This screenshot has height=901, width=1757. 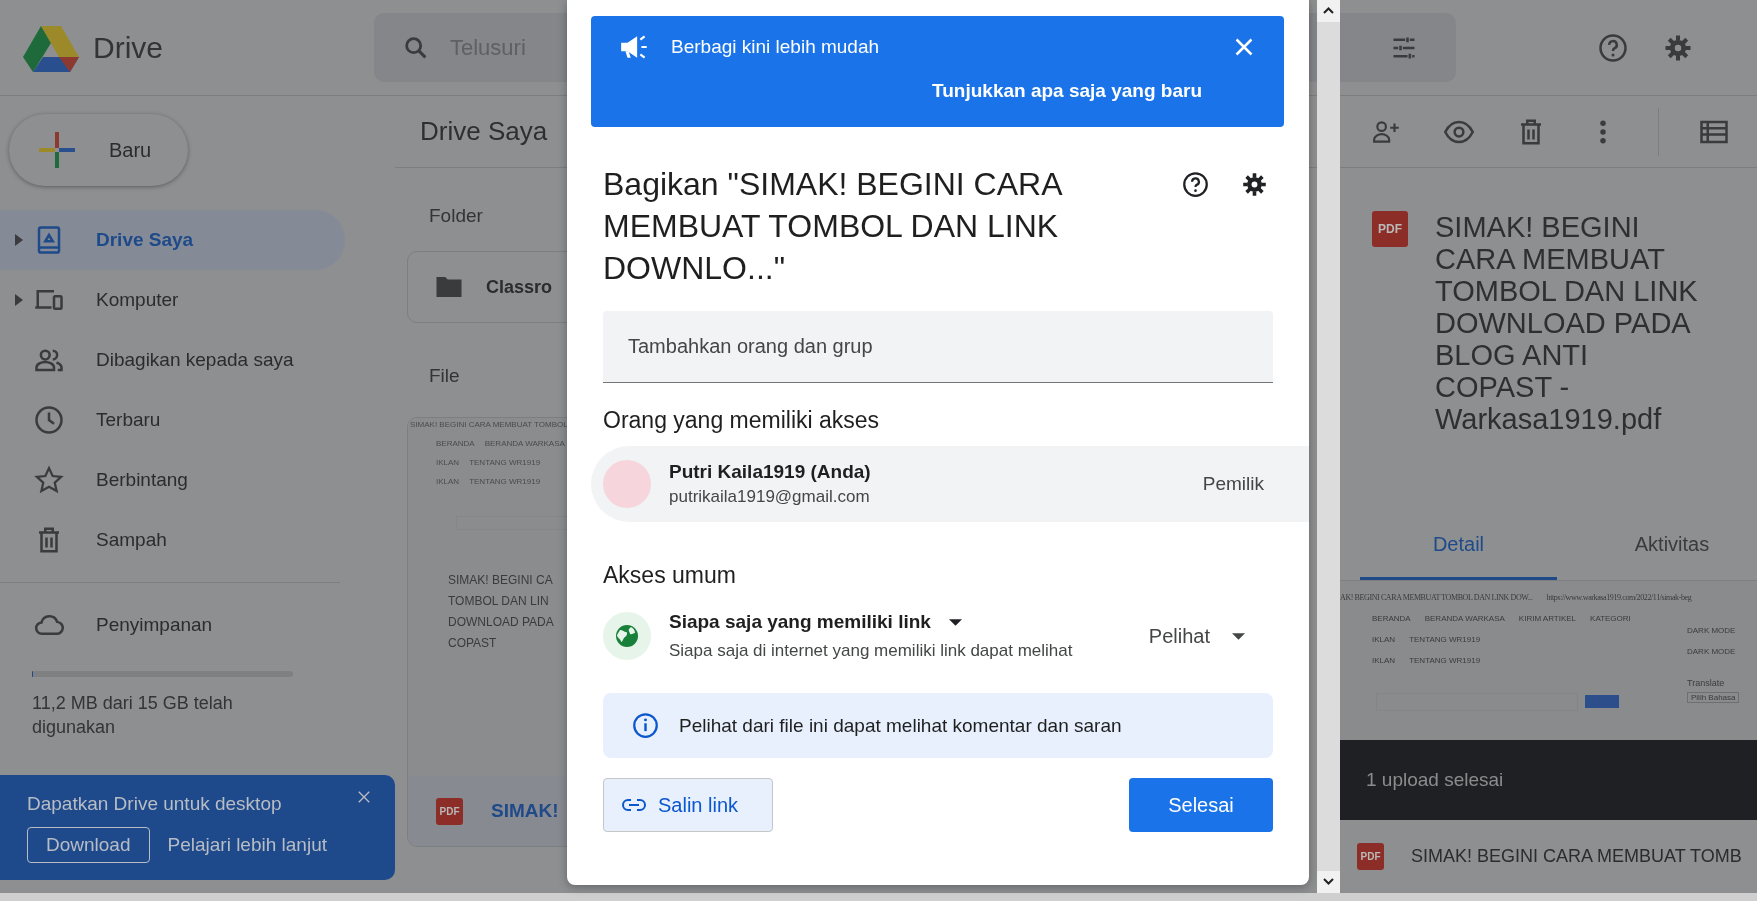 What do you see at coordinates (49, 420) in the screenshot?
I see `clock-icon` at bounding box center [49, 420].